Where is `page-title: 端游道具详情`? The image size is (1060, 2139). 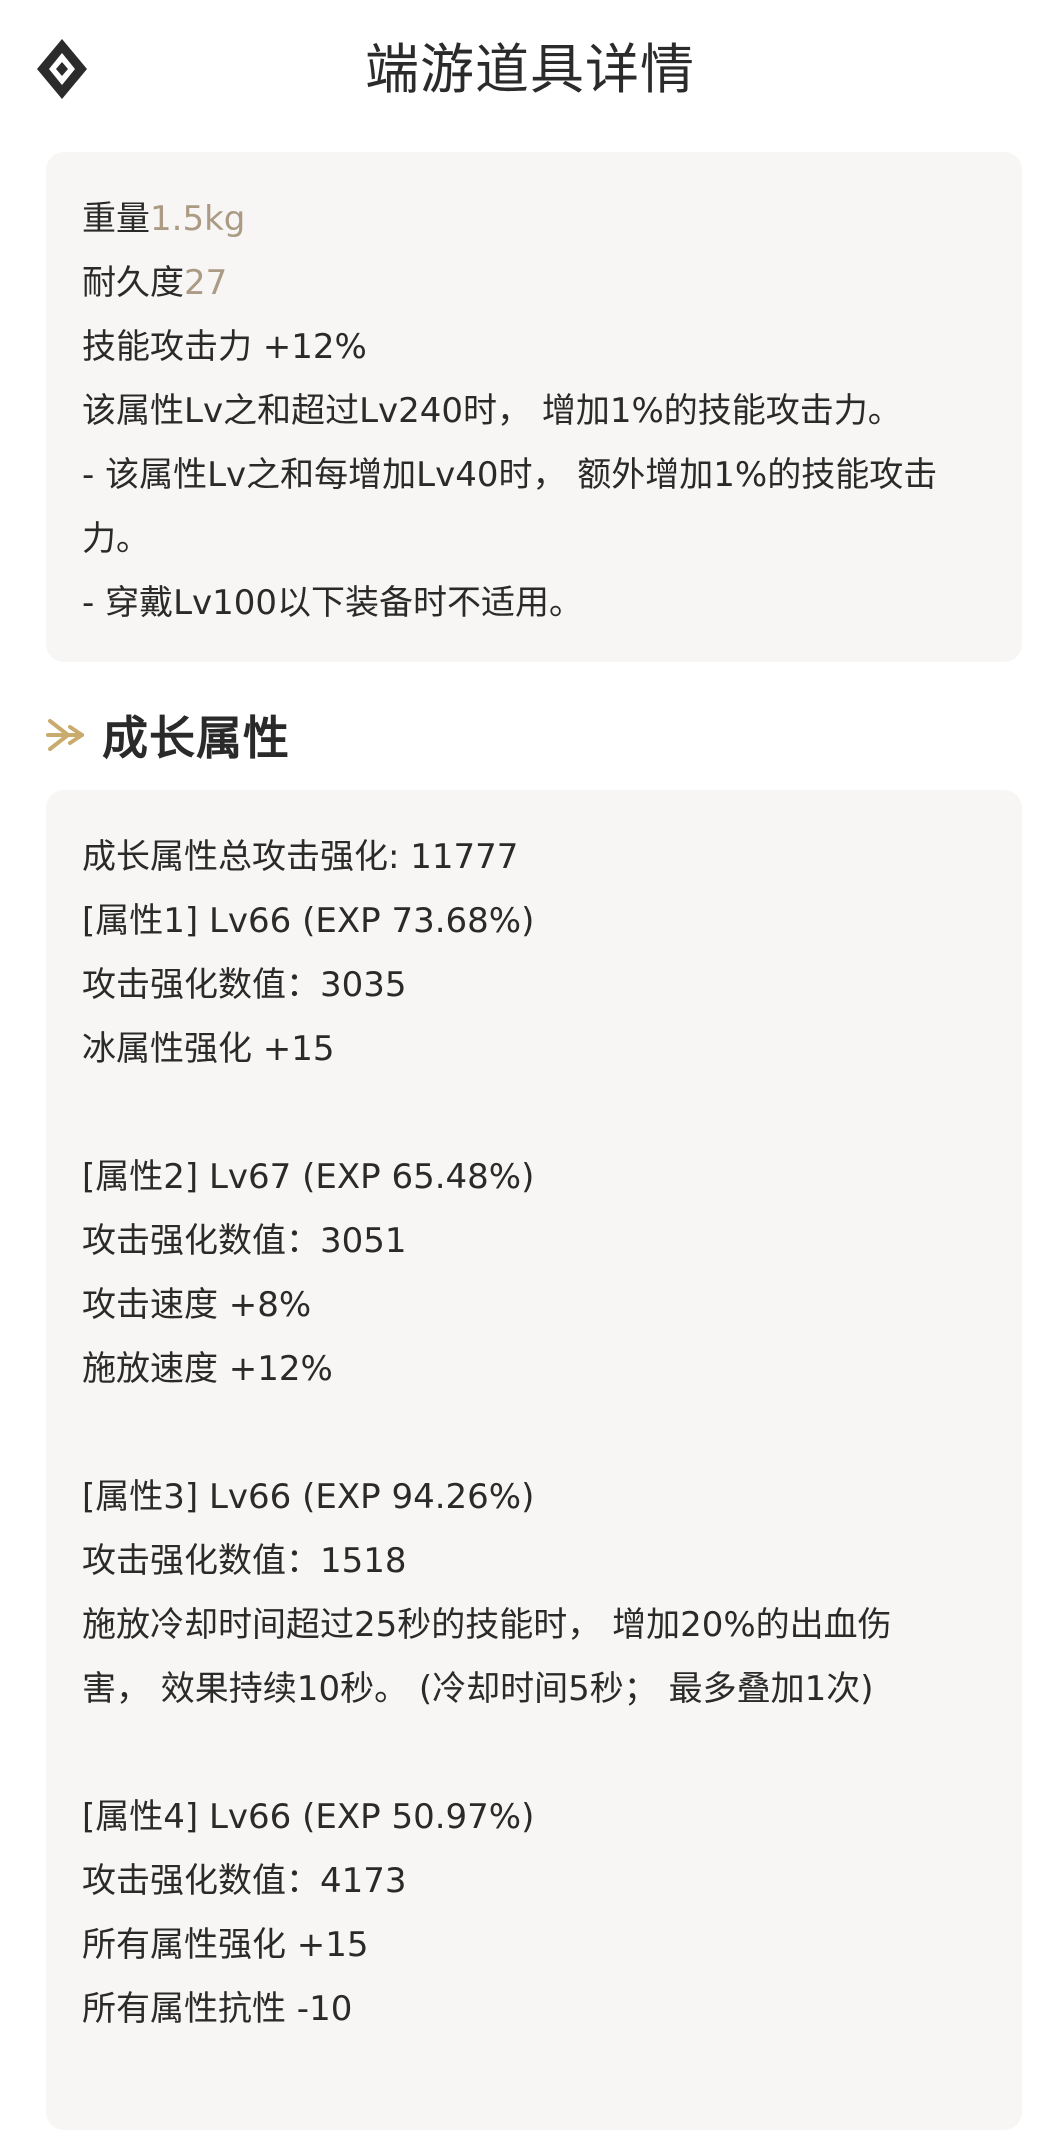
page-title: 端游道具详情 is located at coordinates (530, 69).